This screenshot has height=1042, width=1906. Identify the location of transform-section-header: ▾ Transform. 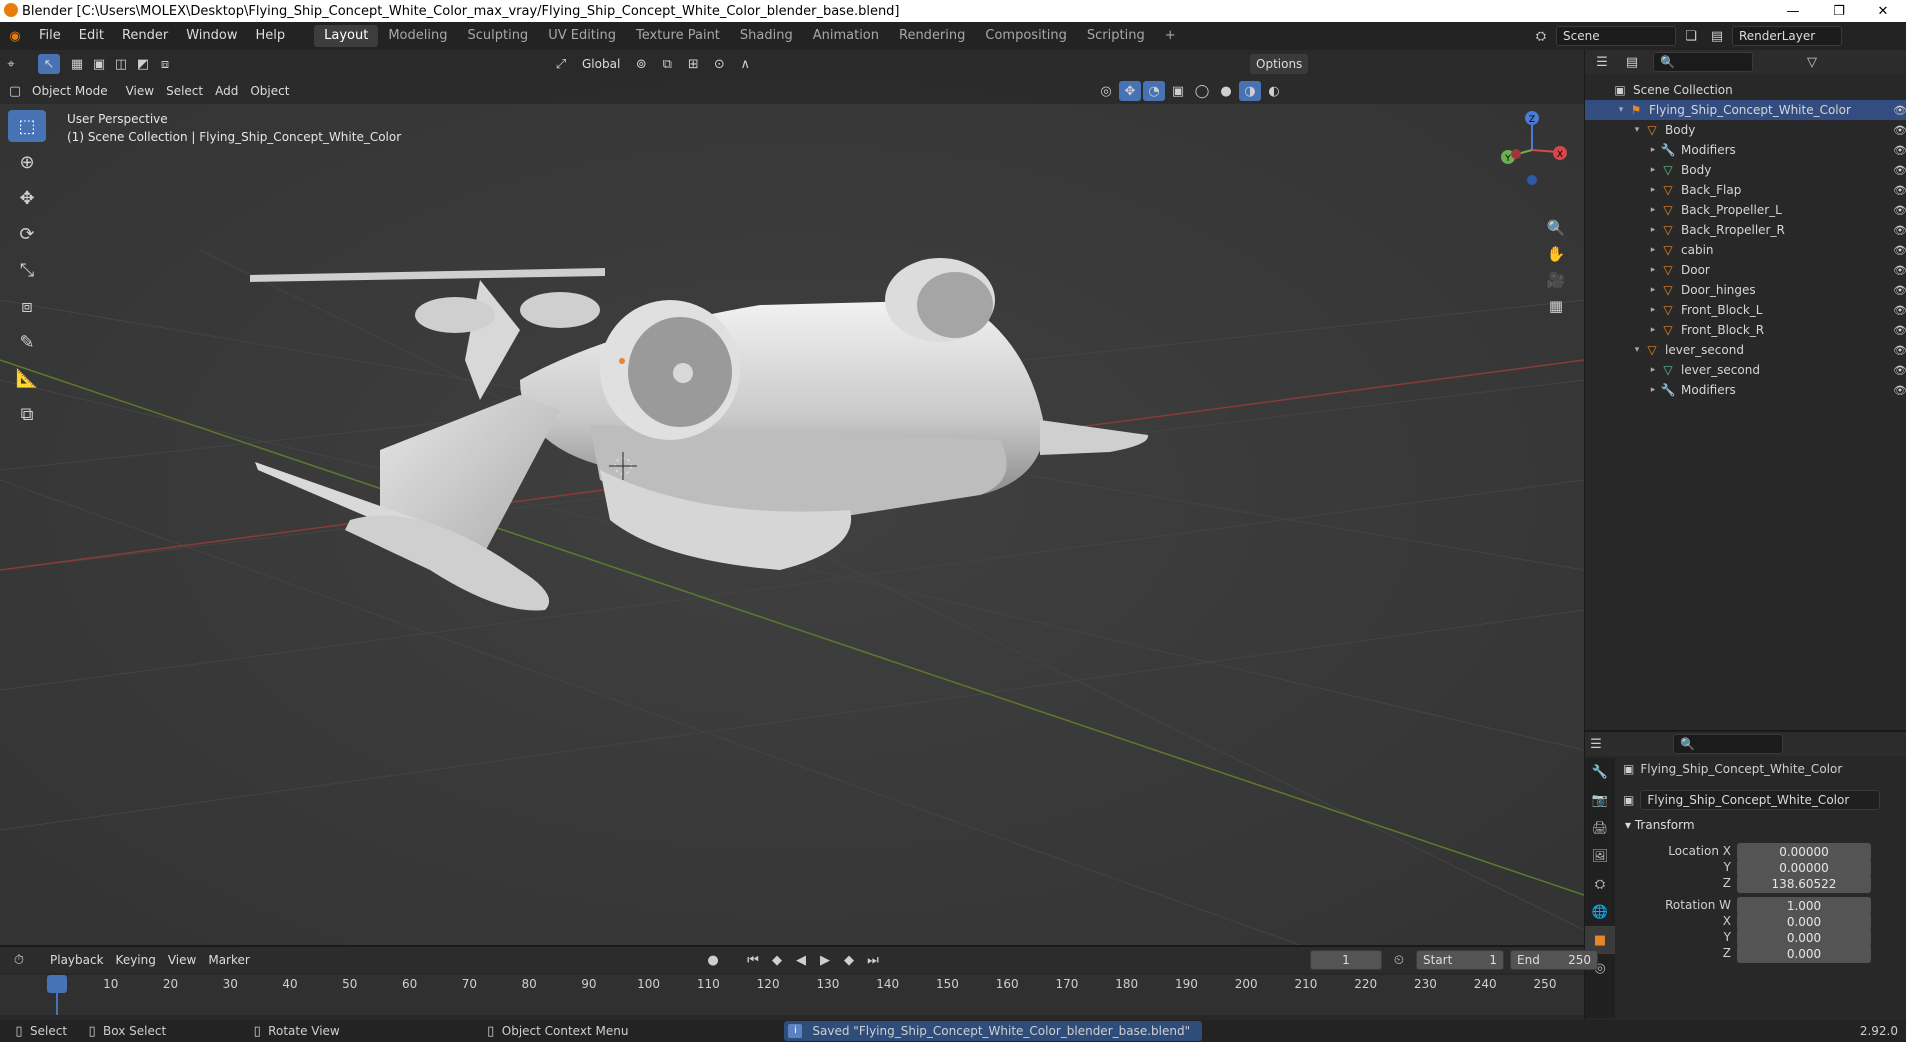
(1660, 825).